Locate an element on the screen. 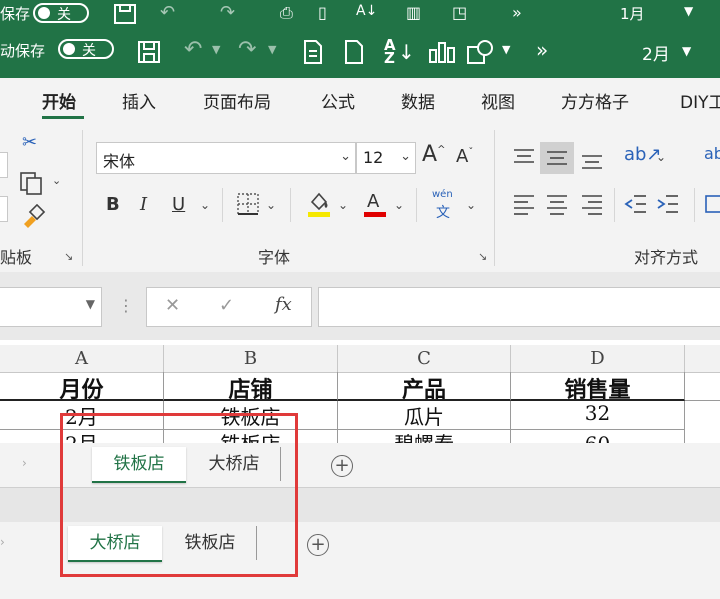  autosave-label: 动保存 is located at coordinates (23, 51).